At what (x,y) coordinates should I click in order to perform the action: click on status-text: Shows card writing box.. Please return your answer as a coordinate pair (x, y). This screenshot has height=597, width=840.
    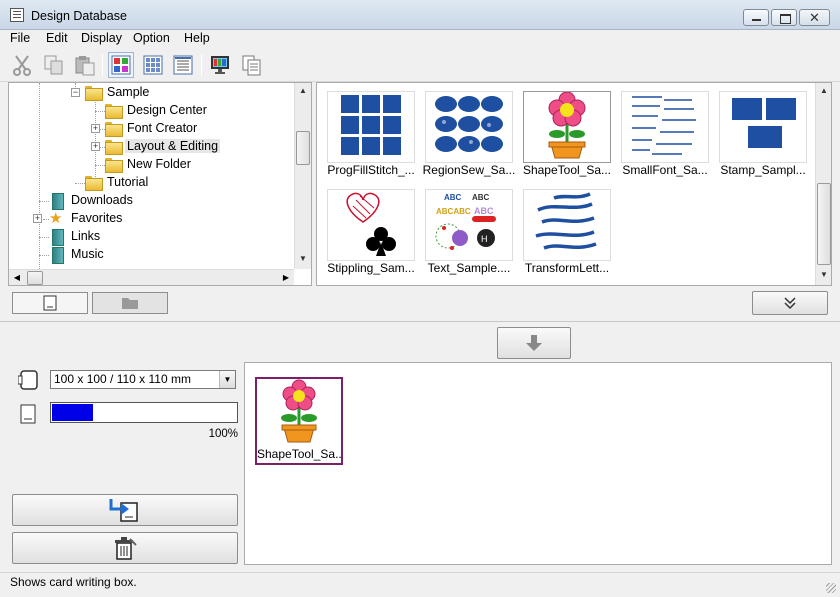
    Looking at the image, I should click on (73, 582).